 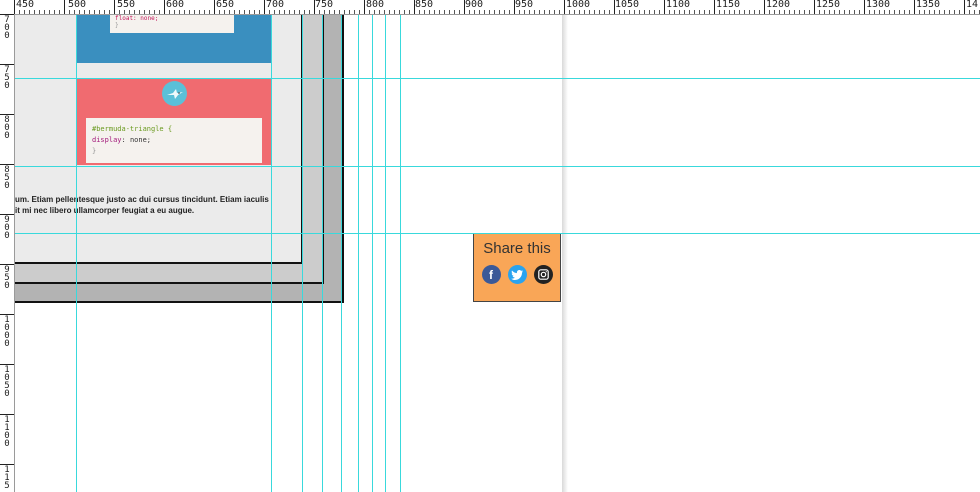 What do you see at coordinates (324, 5) in the screenshot?
I see `ruler-label: 750` at bounding box center [324, 5].